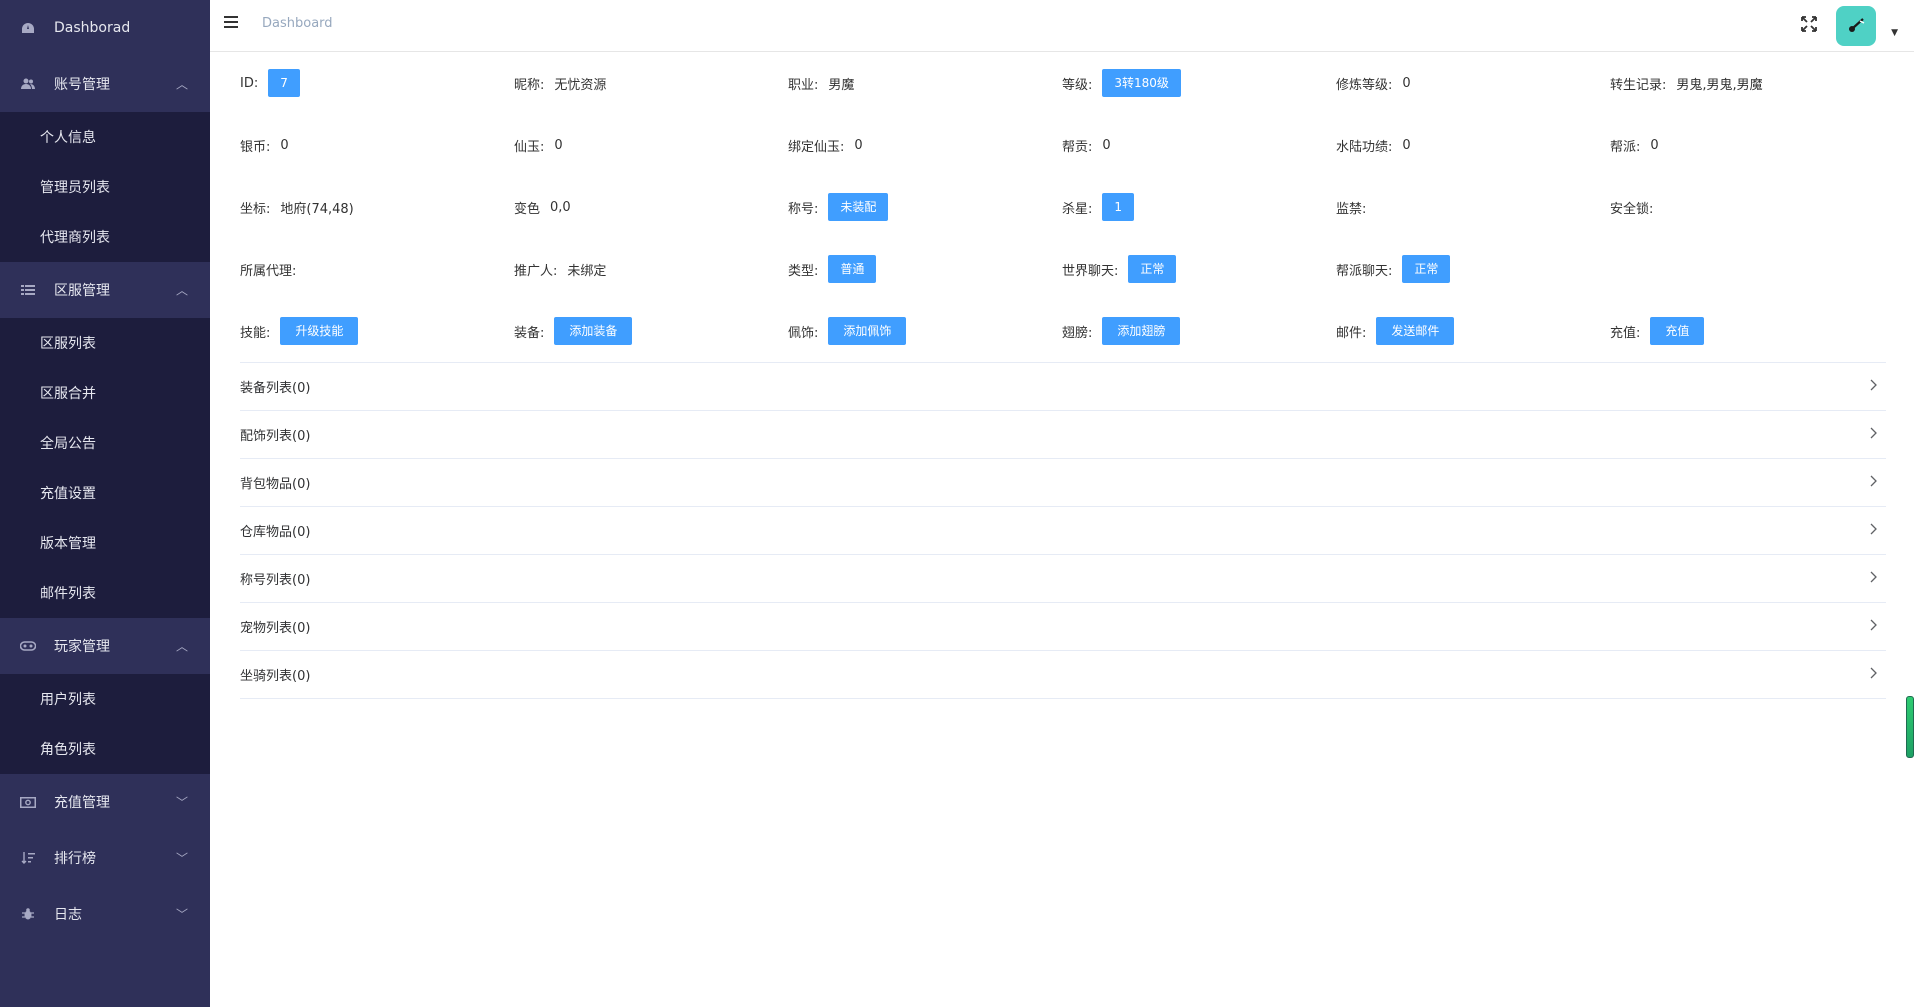  I want to click on menu-title-label: 玩家管理, so click(82, 647).